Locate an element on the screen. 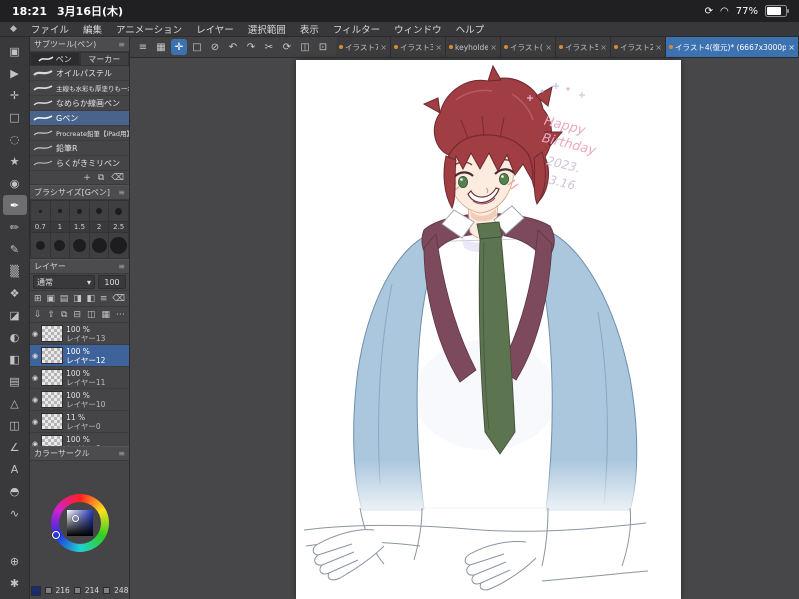  decoration-tool: ❖ is located at coordinates (15, 293).